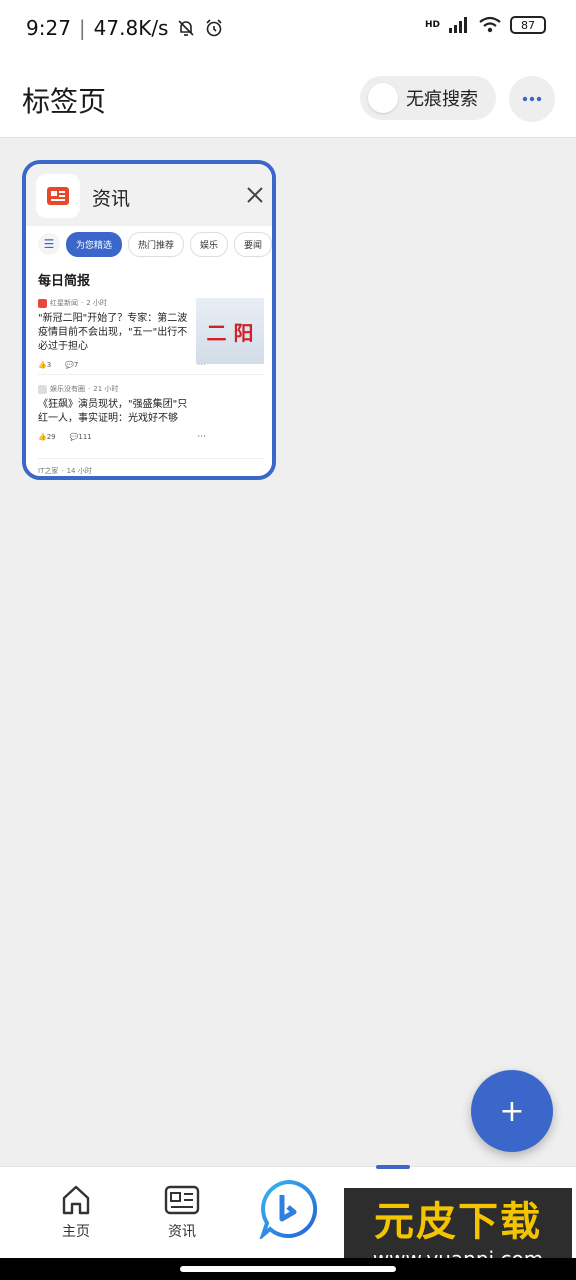 Image resolution: width=576 pixels, height=1280 pixels. I want to click on preview-thumbnail: 二 阳, so click(230, 331).